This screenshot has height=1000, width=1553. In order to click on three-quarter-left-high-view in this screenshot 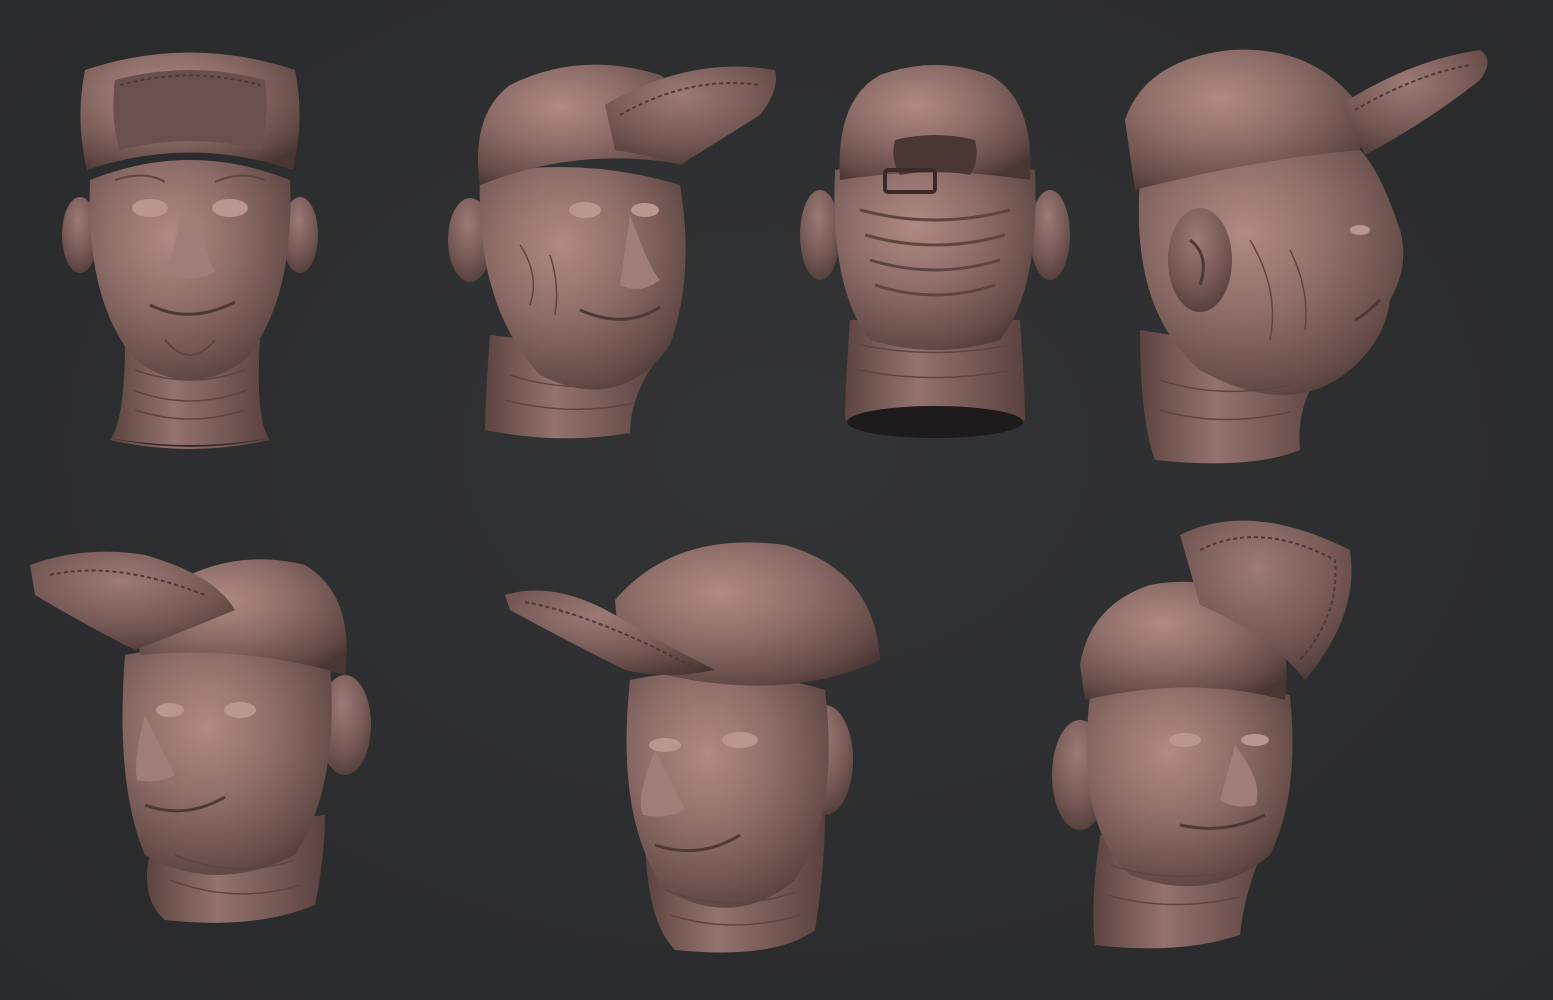, I will do `click(205, 735)`.